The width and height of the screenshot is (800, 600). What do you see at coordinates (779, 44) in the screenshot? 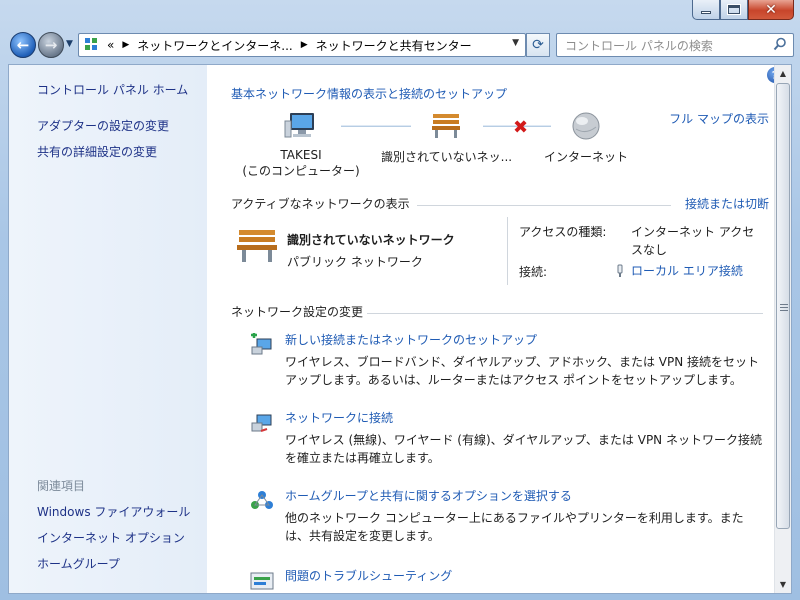
I see `search-icon` at bounding box center [779, 44].